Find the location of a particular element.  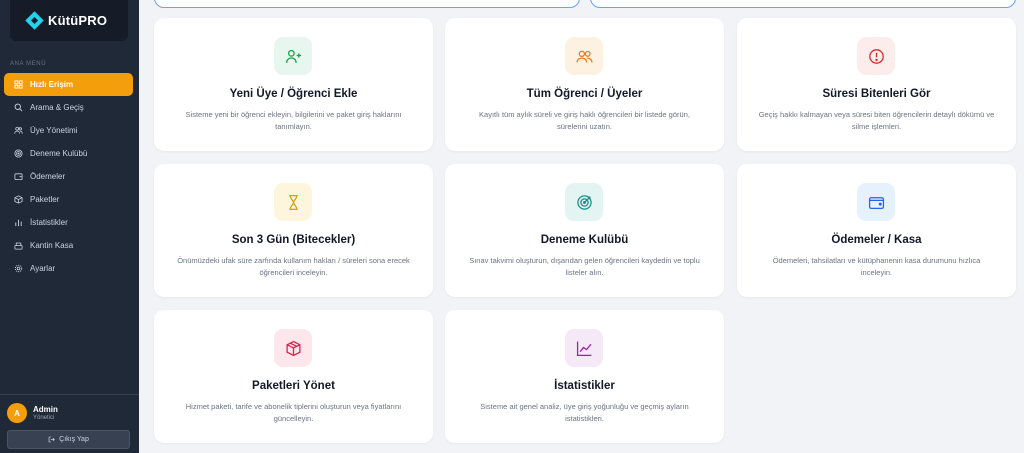

logout-icon is located at coordinates (51, 439).